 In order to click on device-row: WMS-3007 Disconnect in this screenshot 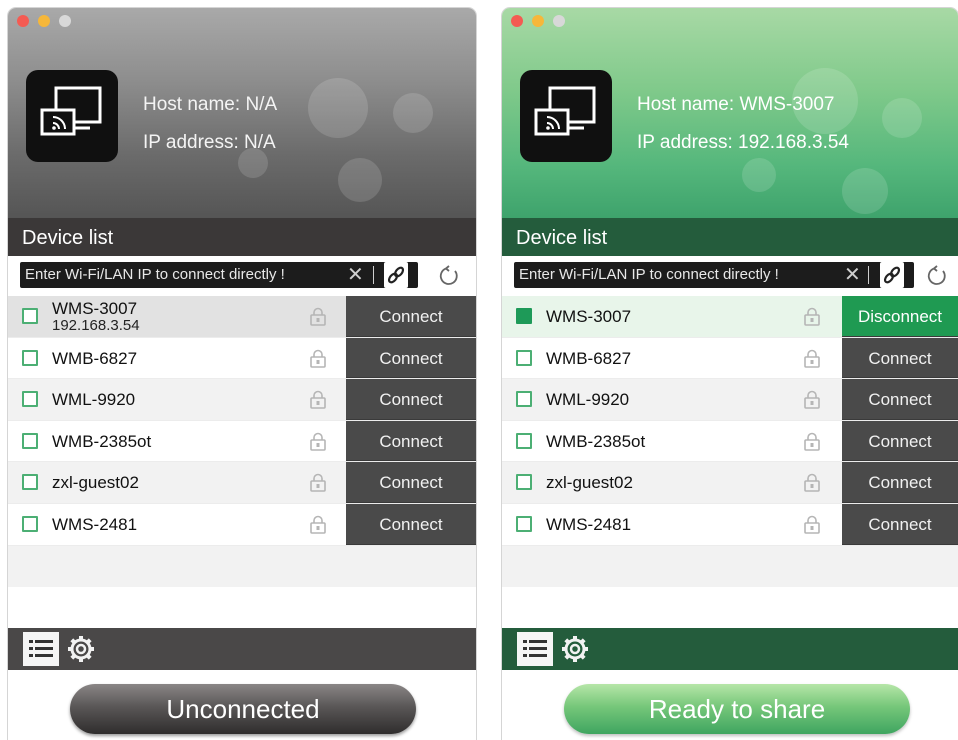, I will do `click(730, 317)`.